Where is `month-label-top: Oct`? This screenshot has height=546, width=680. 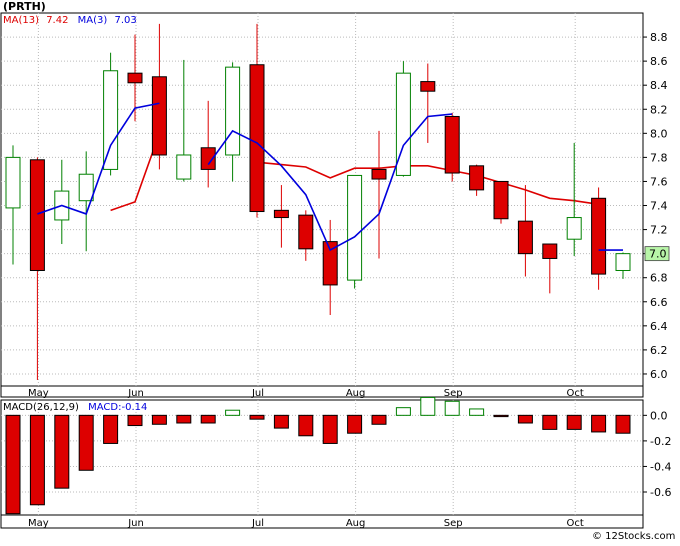 month-label-top: Oct is located at coordinates (575, 393).